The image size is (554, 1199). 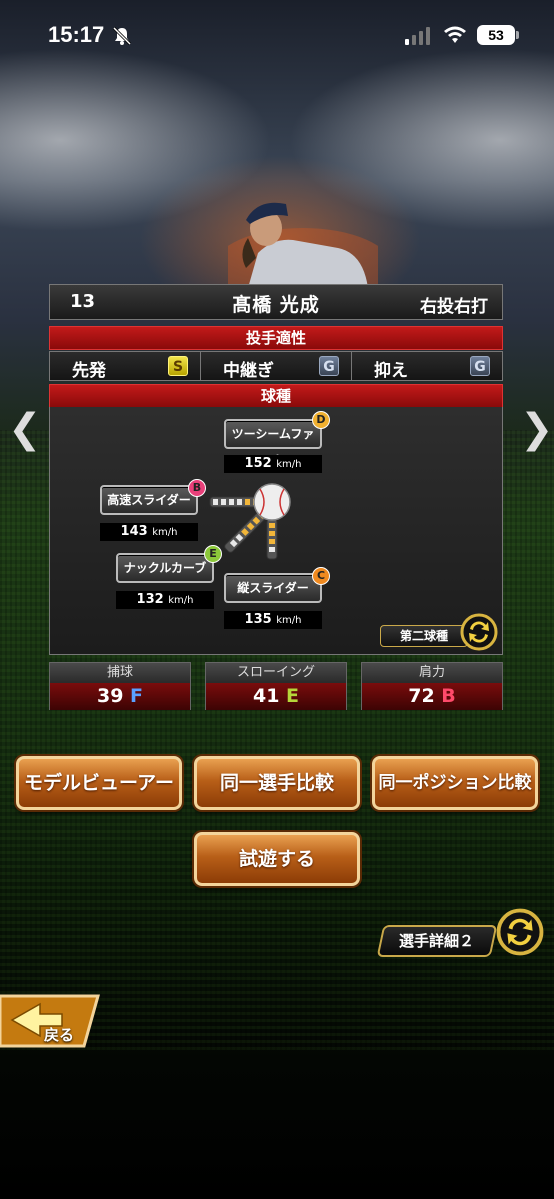 What do you see at coordinates (165, 600) in the screenshot?
I see `pitch-speed: 132 km/h` at bounding box center [165, 600].